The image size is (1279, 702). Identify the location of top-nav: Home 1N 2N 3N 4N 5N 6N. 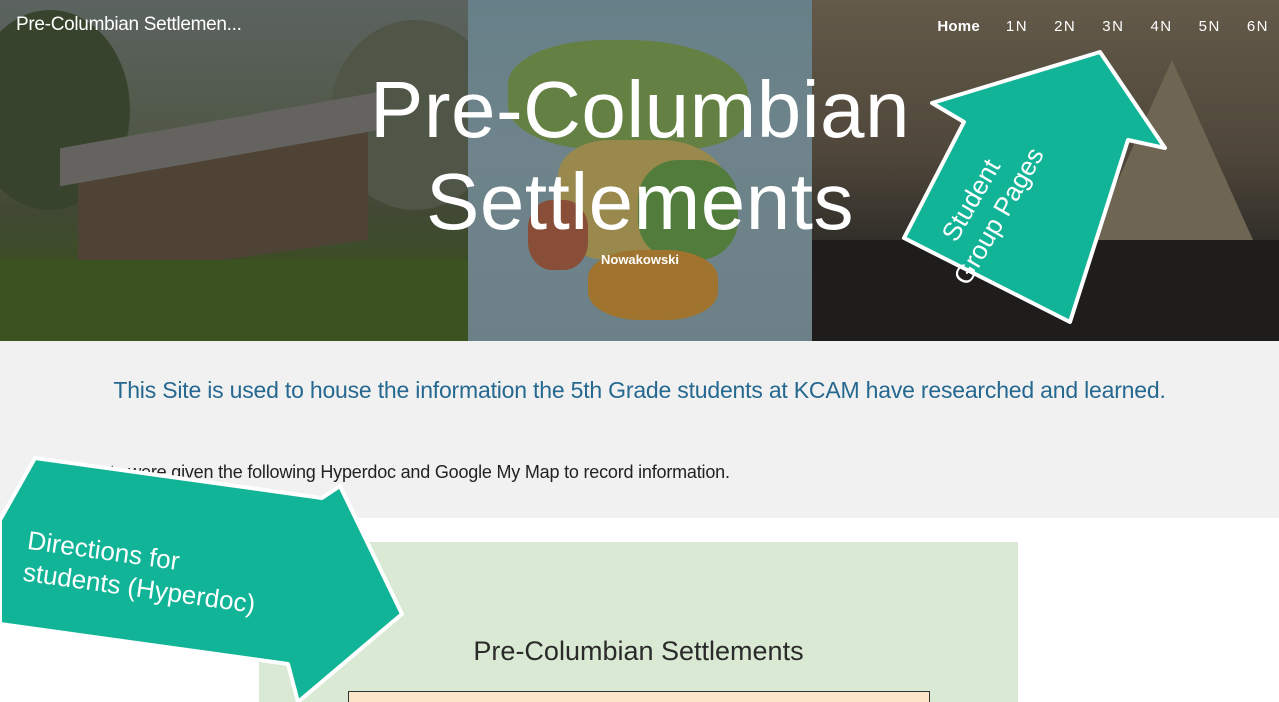
(1090, 26).